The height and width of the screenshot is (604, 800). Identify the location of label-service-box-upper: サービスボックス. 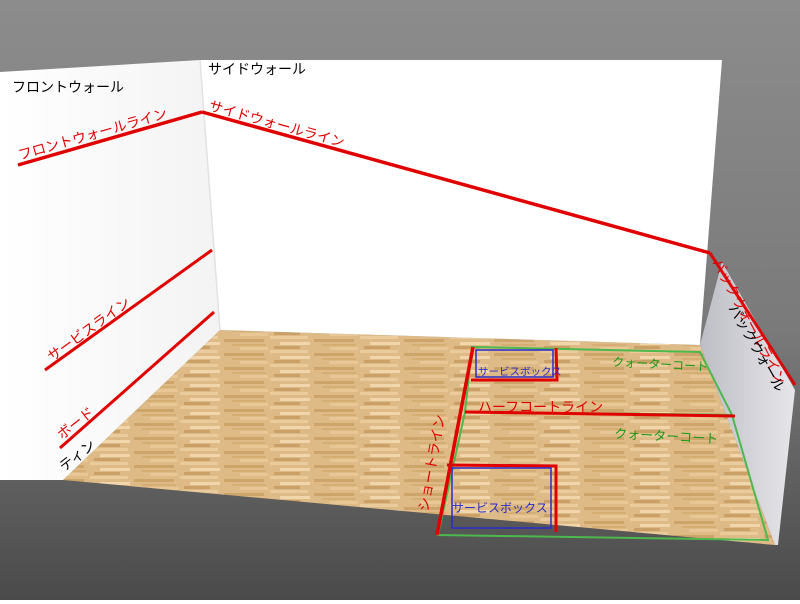
(520, 372).